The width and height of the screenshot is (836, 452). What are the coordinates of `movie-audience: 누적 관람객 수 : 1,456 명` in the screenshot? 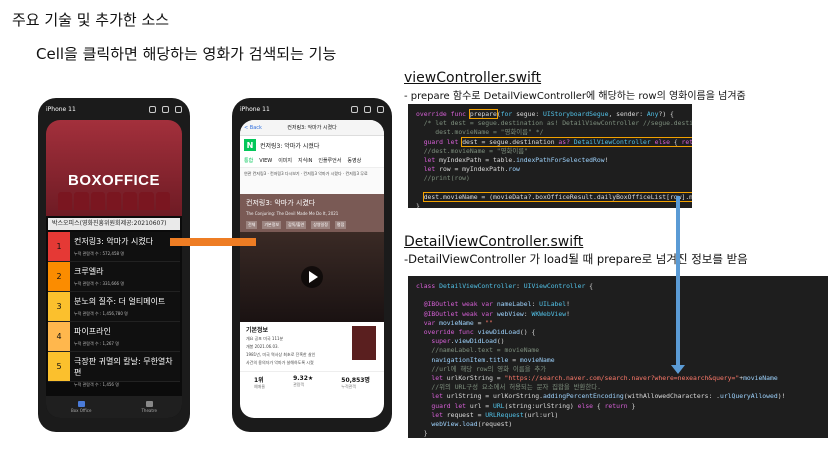 It's located at (96, 384).